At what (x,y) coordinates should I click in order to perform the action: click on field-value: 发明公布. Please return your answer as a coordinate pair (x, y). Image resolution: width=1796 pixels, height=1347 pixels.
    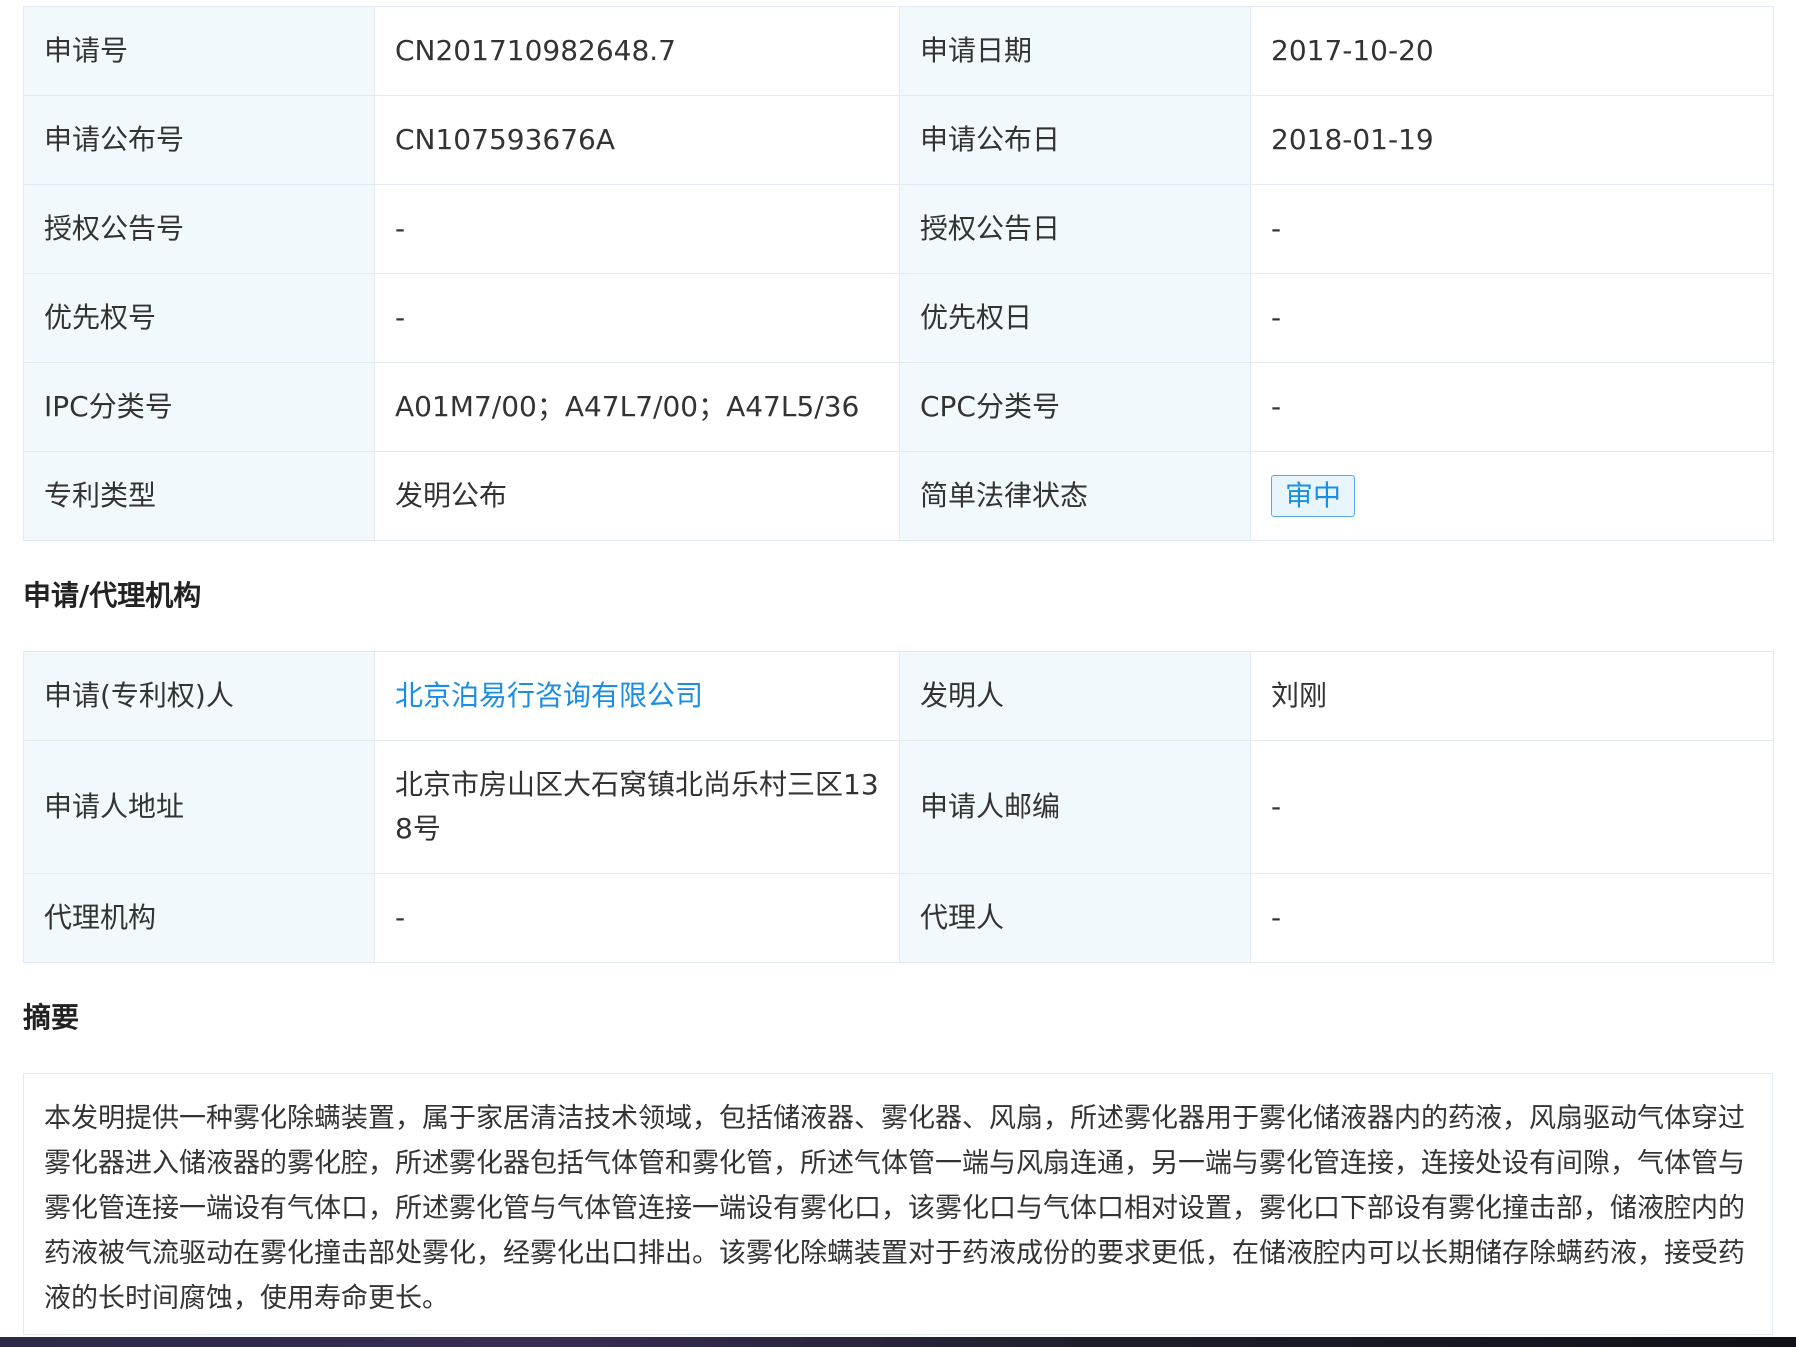
    Looking at the image, I should click on (637, 496).